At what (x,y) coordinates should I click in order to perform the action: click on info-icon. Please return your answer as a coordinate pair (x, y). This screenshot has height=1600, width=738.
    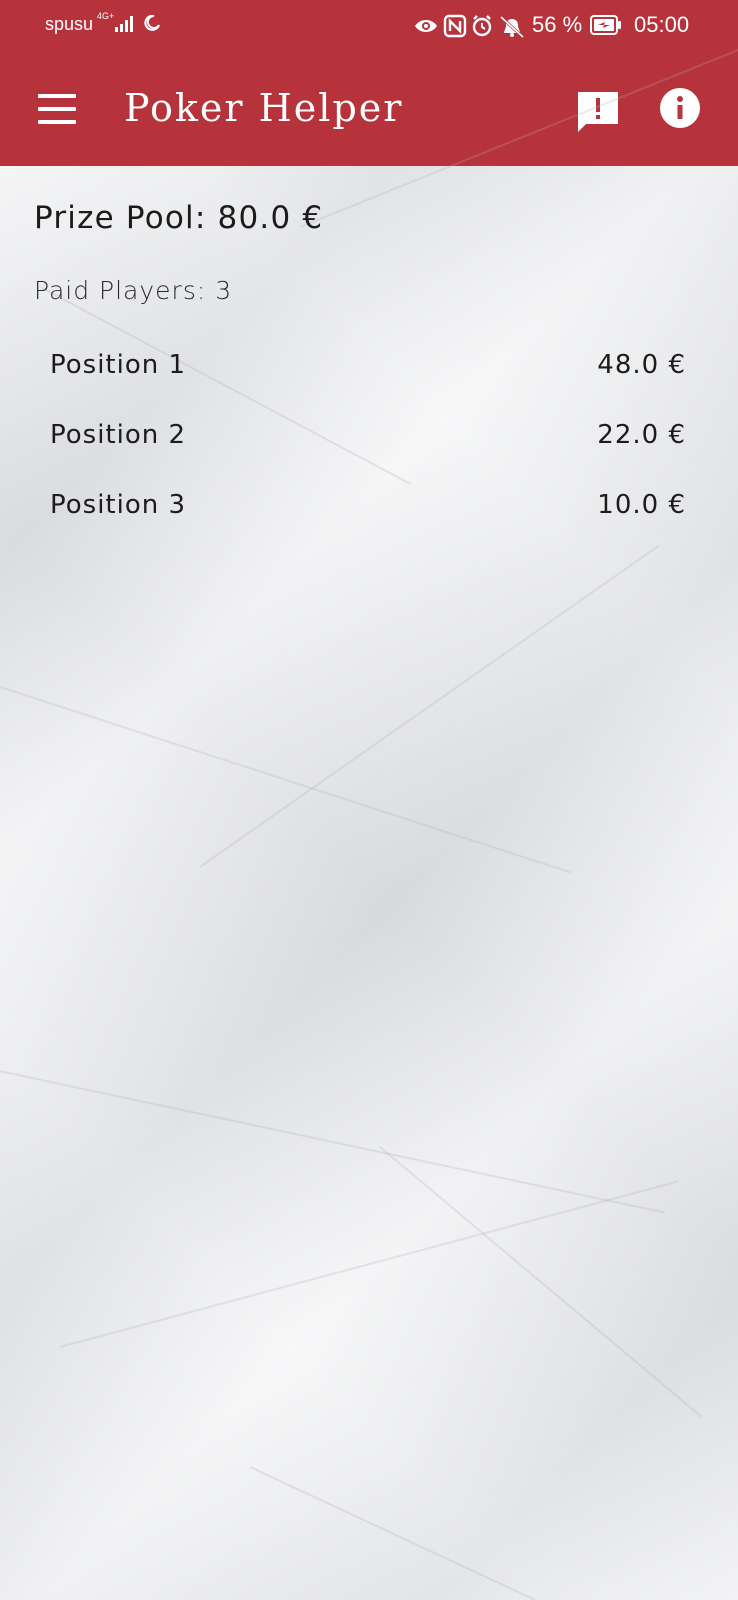
    Looking at the image, I should click on (680, 108).